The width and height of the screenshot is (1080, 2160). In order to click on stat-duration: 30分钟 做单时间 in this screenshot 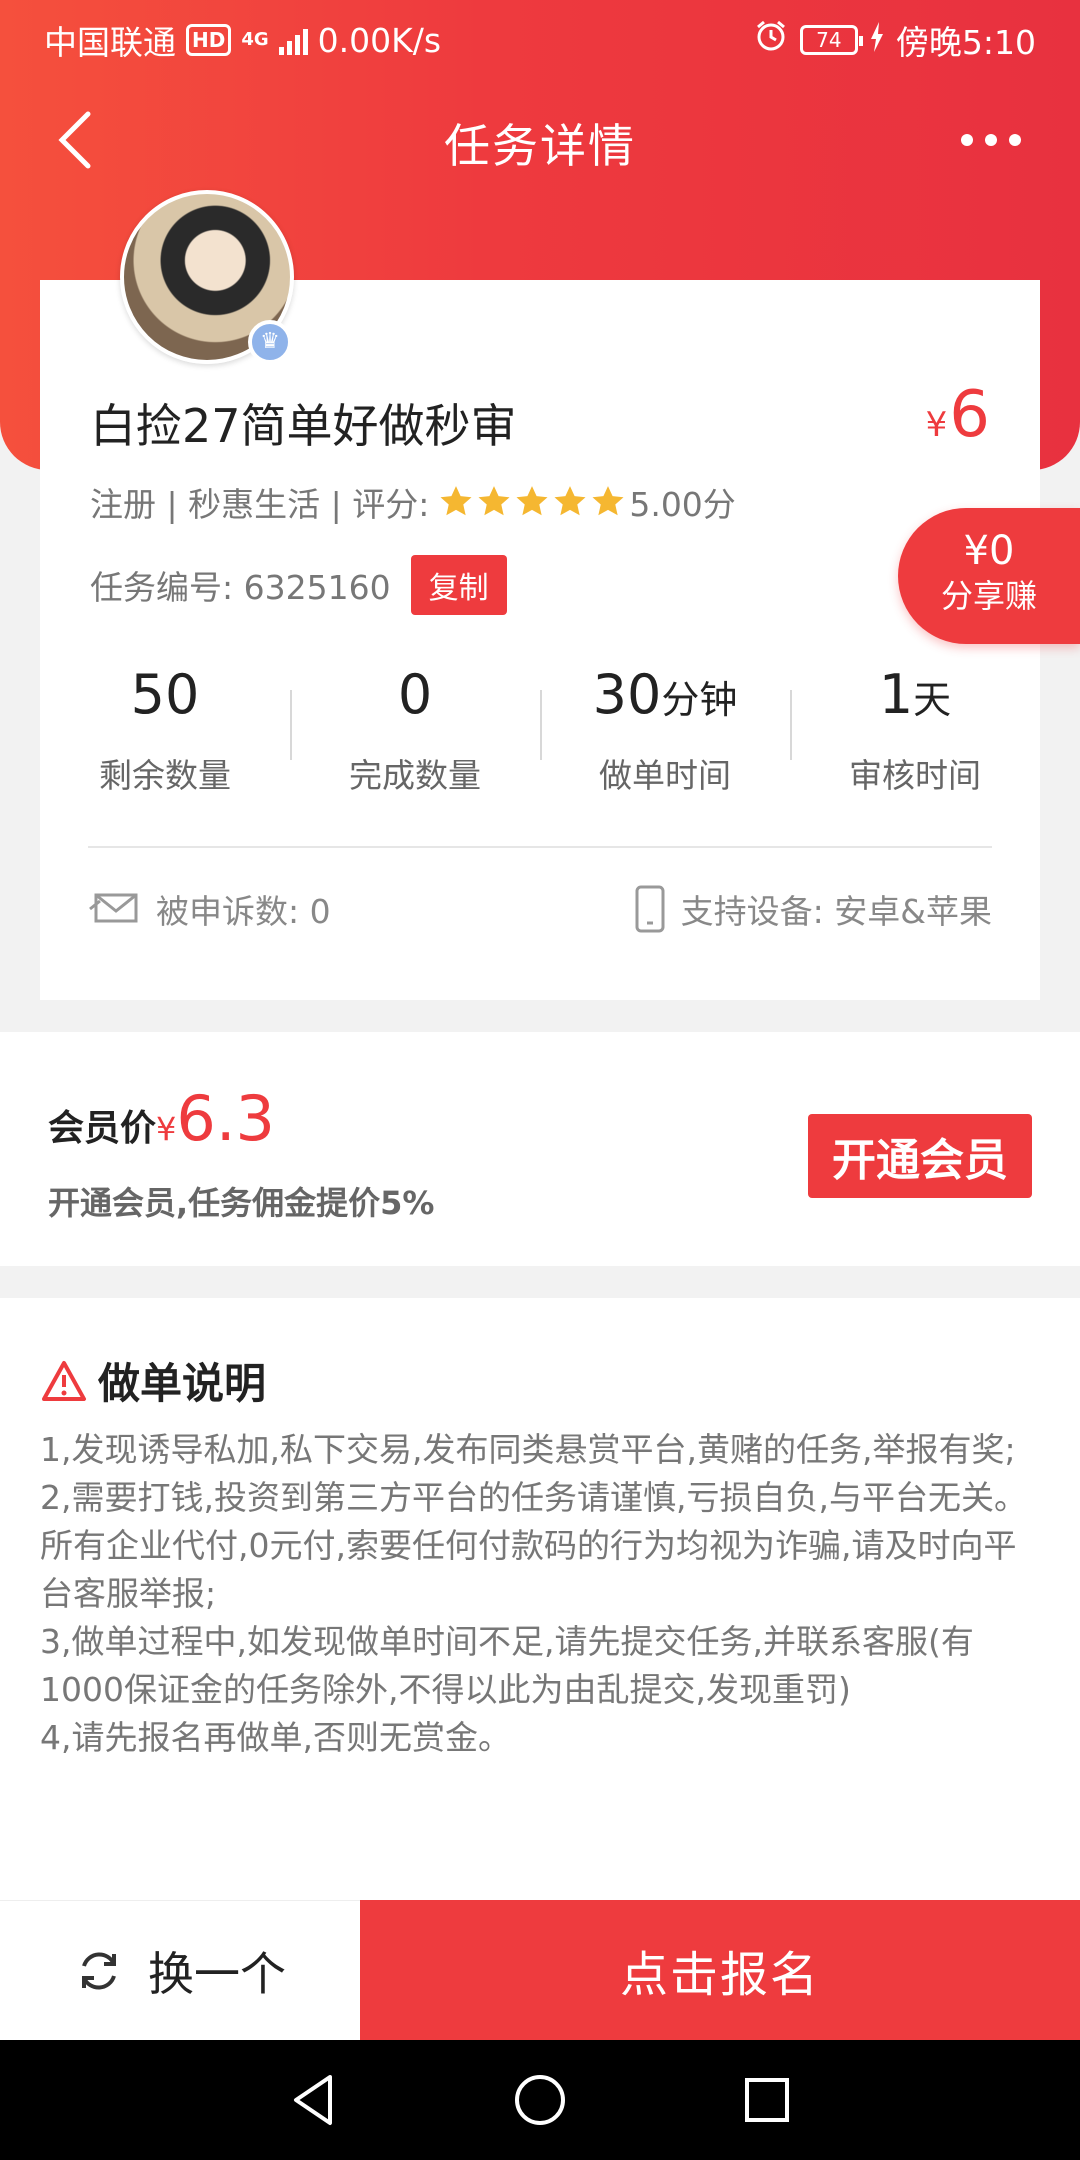, I will do `click(665, 735)`.